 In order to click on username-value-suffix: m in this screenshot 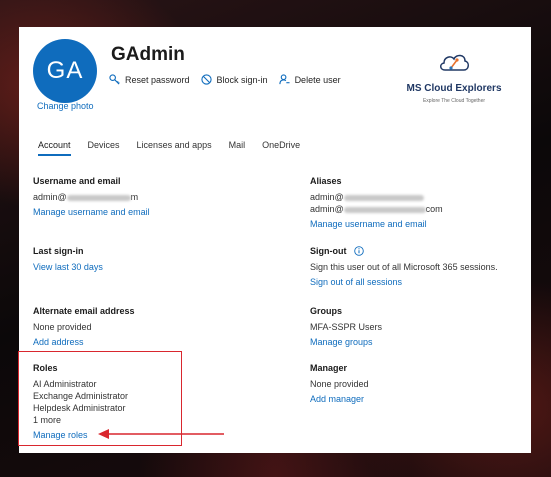, I will do `click(134, 197)`.